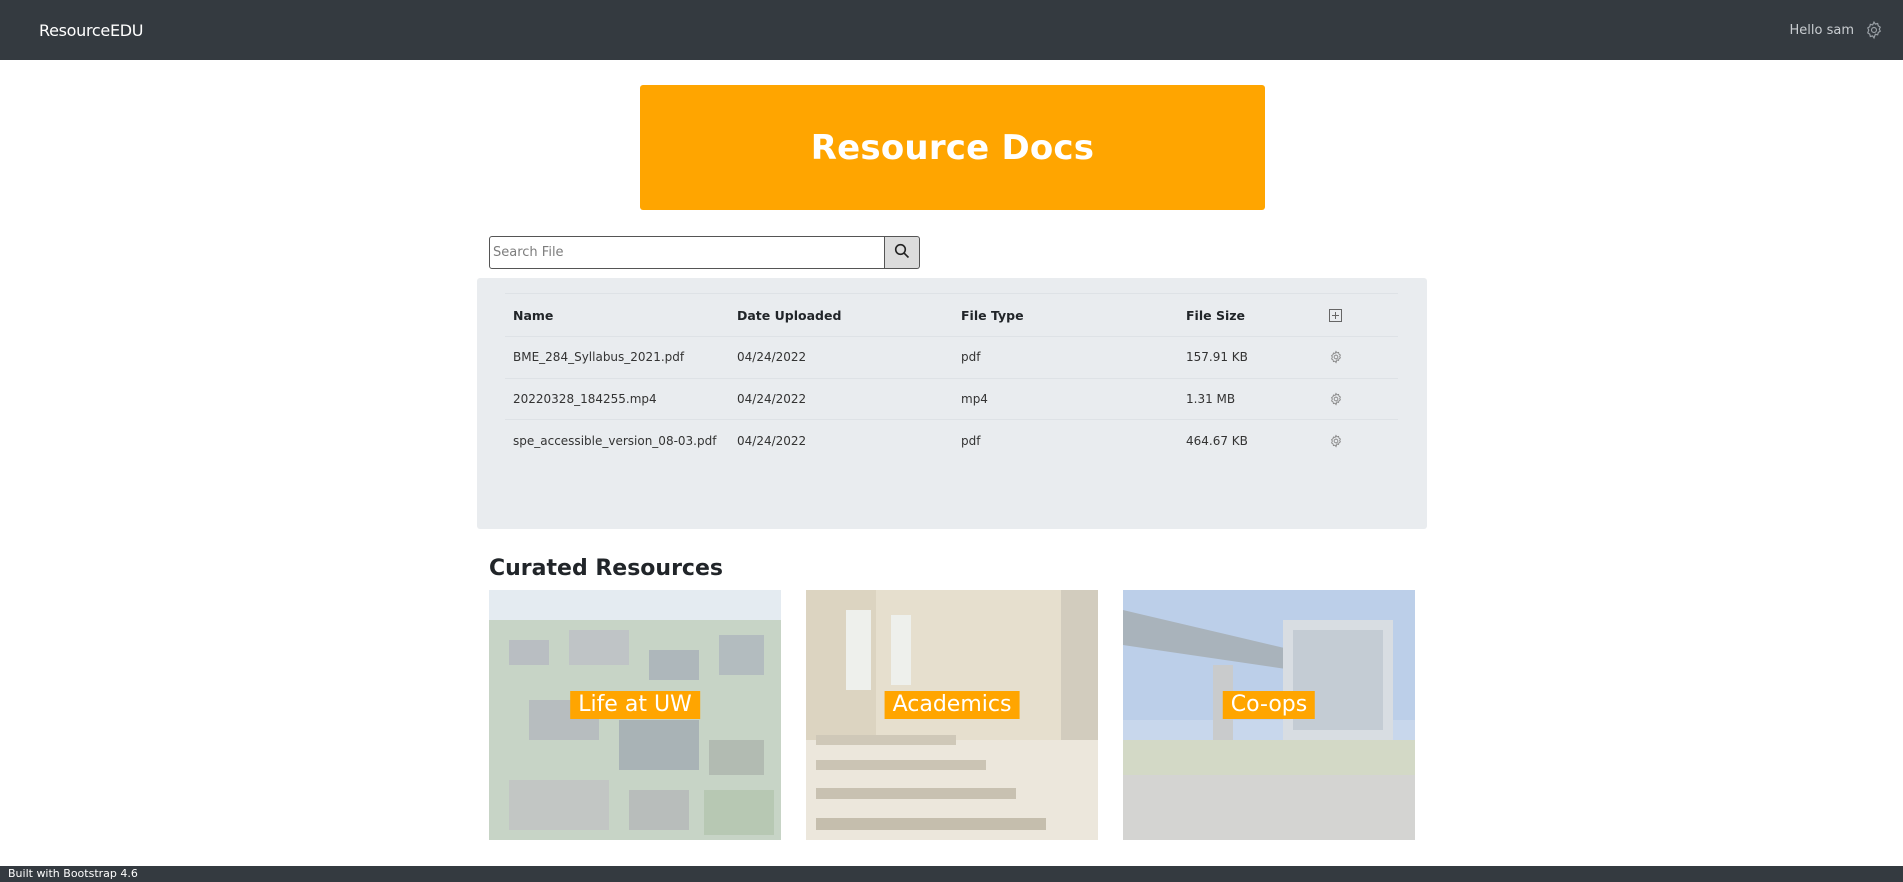 The image size is (1903, 882). Describe the element at coordinates (1269, 705) in the screenshot. I see `card-label: Co-ops` at that location.